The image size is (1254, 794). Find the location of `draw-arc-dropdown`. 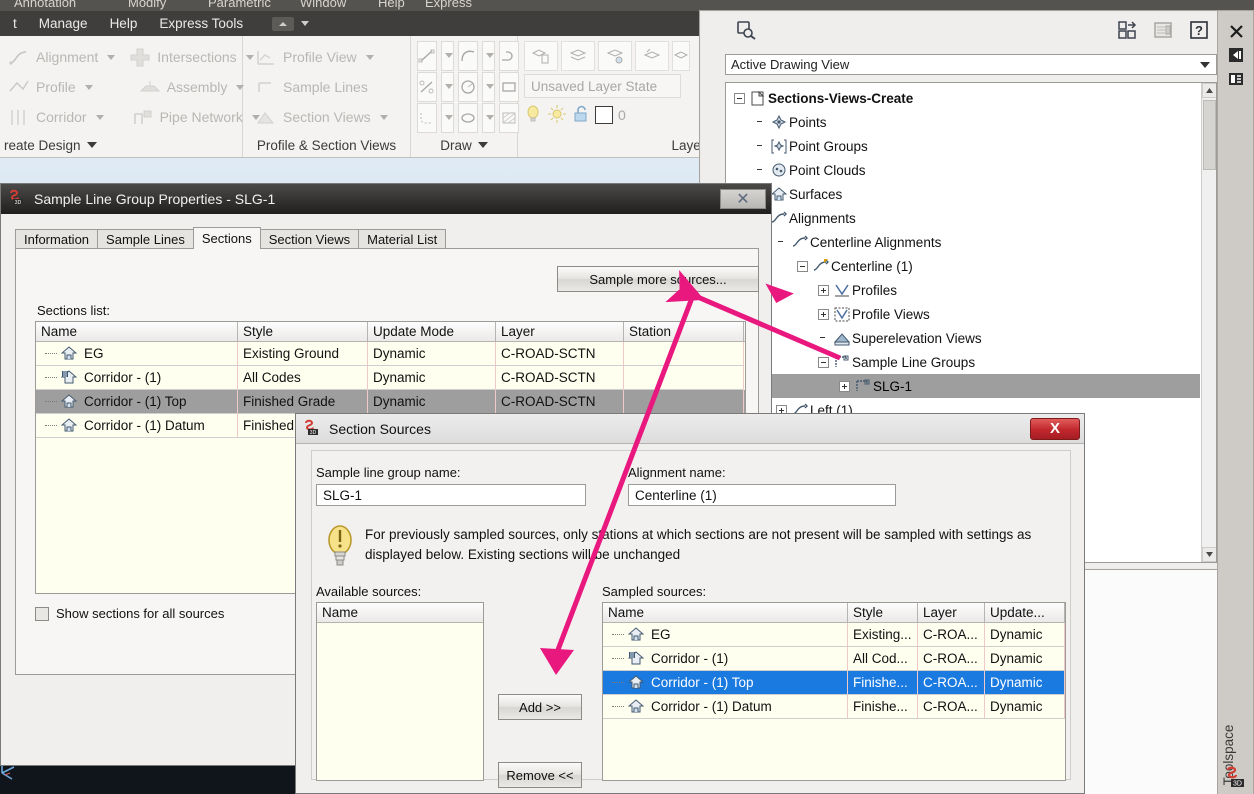

draw-arc-dropdown is located at coordinates (488, 55).